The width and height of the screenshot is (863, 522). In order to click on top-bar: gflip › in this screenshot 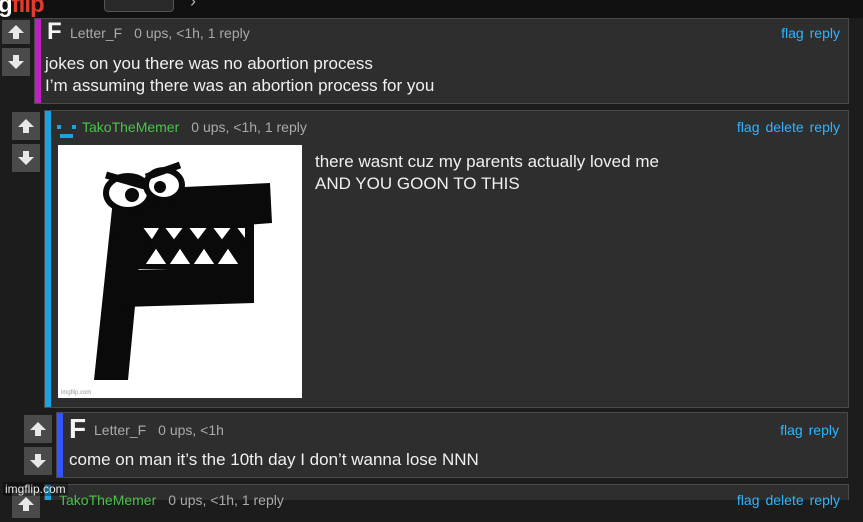, I will do `click(431, 9)`.